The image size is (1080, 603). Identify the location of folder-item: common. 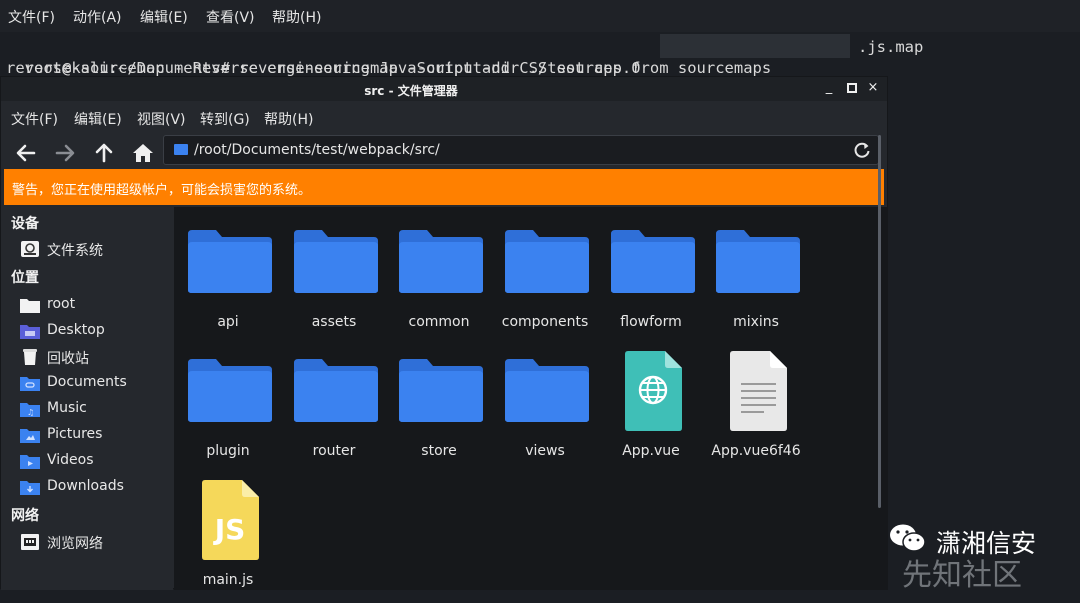
(439, 290).